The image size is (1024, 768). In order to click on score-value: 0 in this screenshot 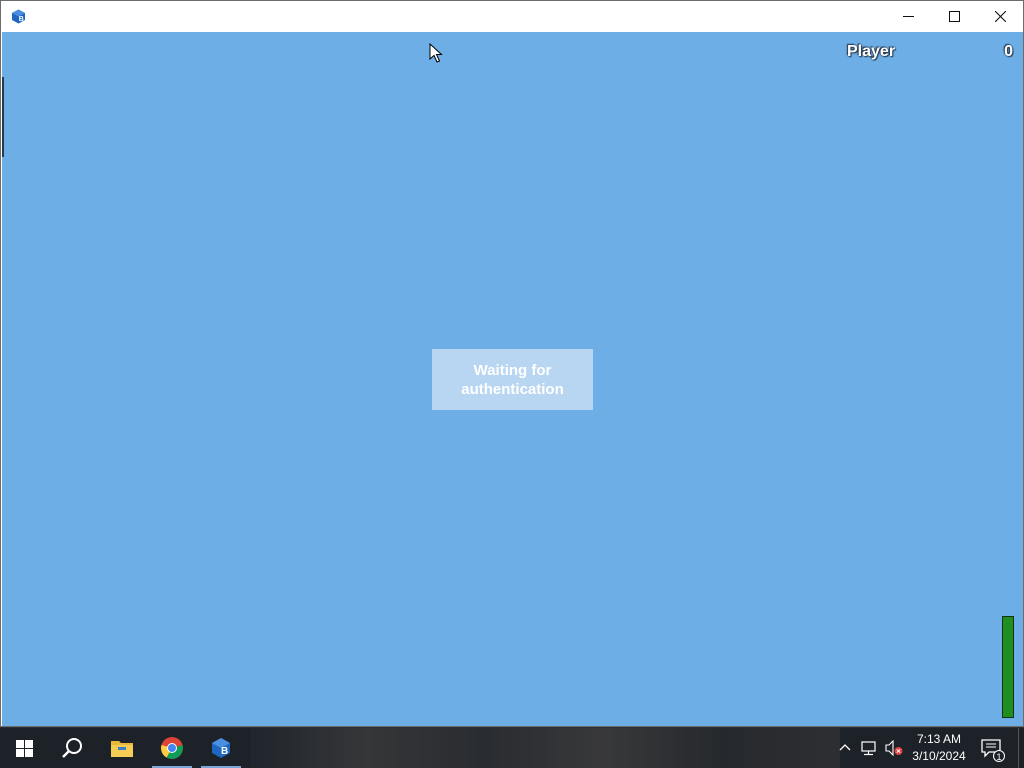, I will do `click(1008, 51)`.